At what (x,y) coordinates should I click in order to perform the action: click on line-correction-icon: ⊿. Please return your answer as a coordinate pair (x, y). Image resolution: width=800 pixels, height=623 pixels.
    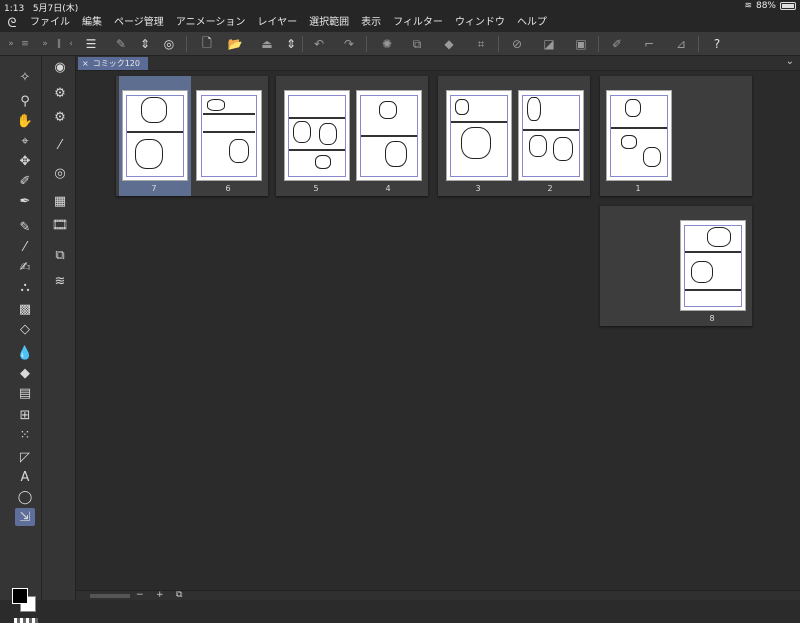
    Looking at the image, I should click on (681, 44).